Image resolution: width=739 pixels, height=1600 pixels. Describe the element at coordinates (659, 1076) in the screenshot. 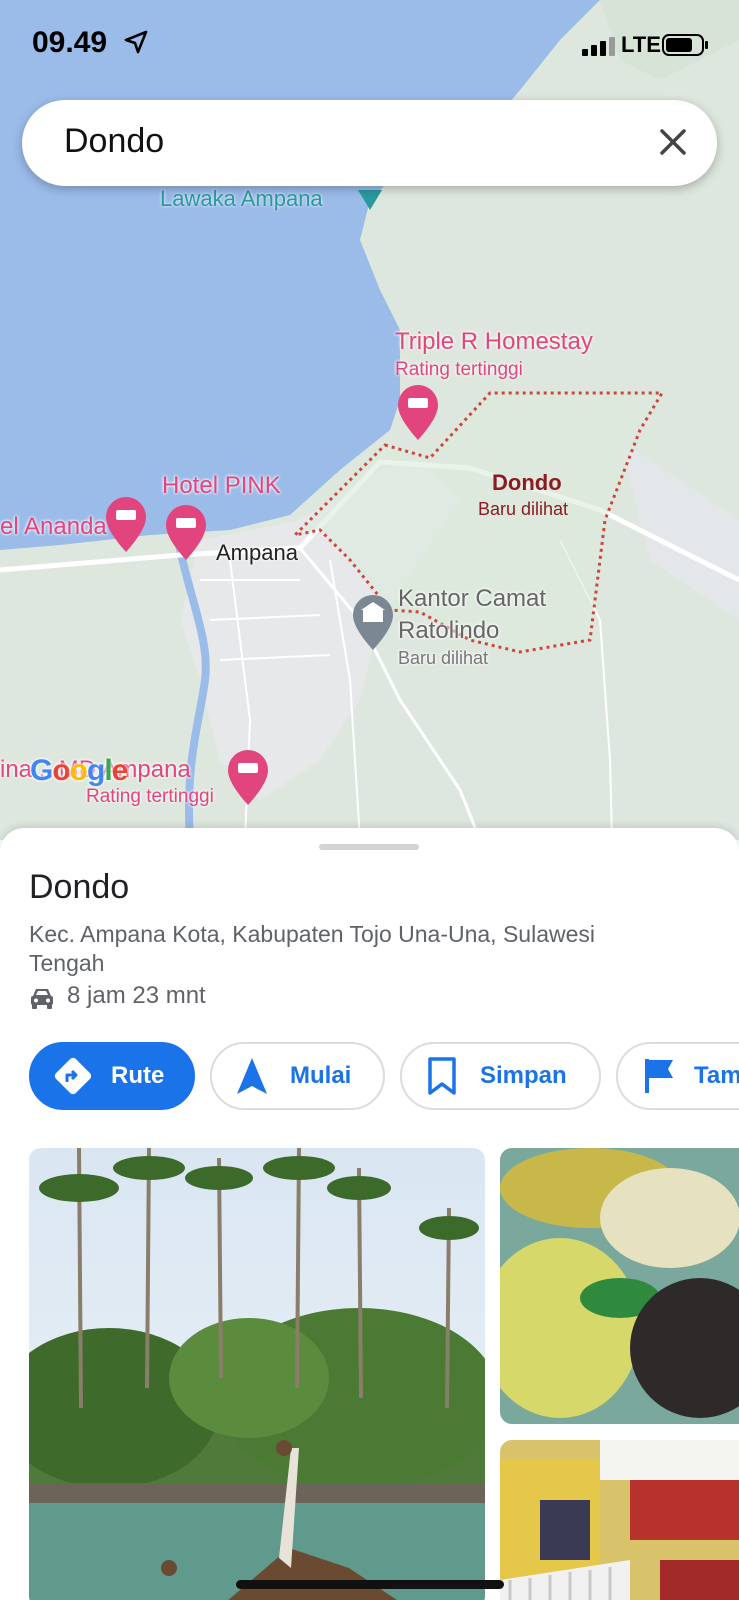

I see `flag-icon` at that location.